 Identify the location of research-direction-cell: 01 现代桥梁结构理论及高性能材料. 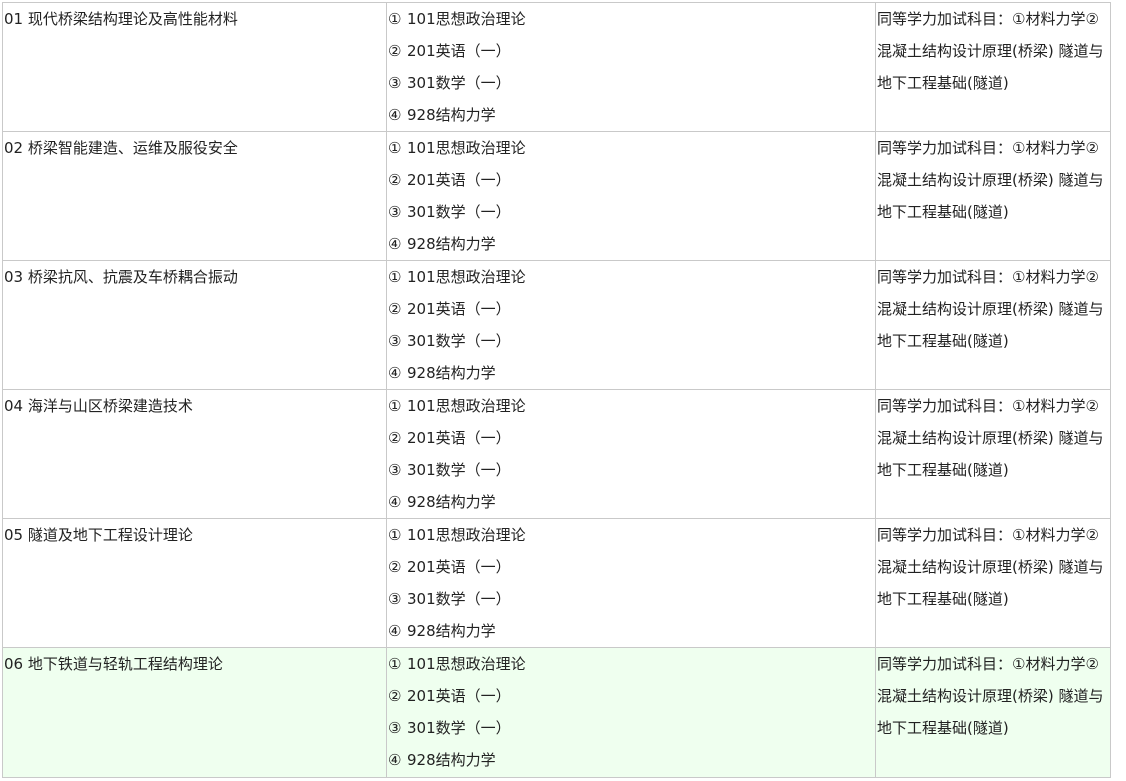
(194, 67).